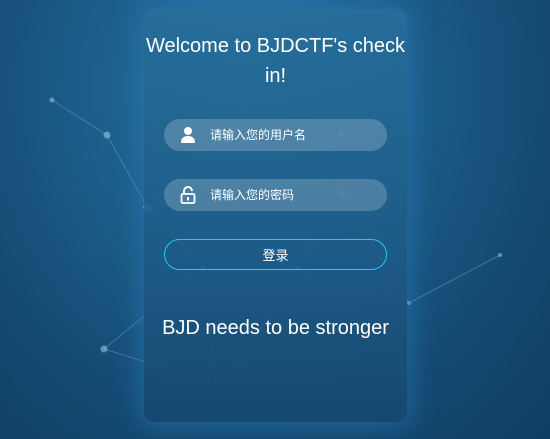  What do you see at coordinates (275, 328) in the screenshot?
I see `tagline: BJD needs to be stronger` at bounding box center [275, 328].